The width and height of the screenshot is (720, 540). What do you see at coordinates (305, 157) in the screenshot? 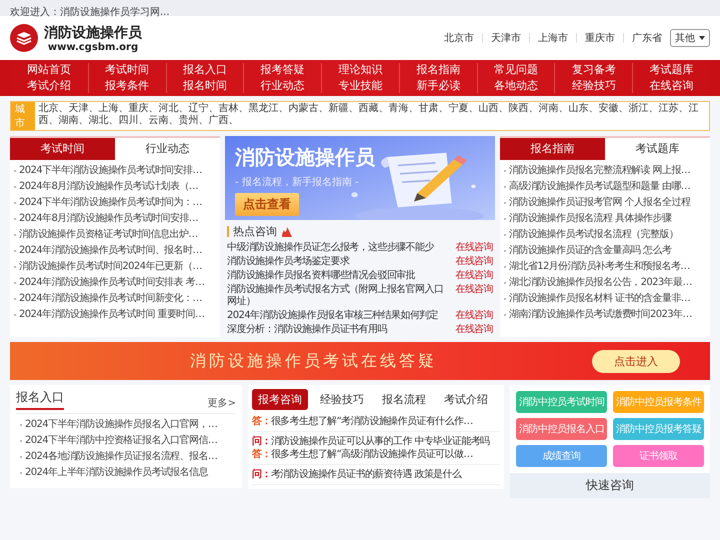
I see `banner-title: 消防设施操作员` at bounding box center [305, 157].